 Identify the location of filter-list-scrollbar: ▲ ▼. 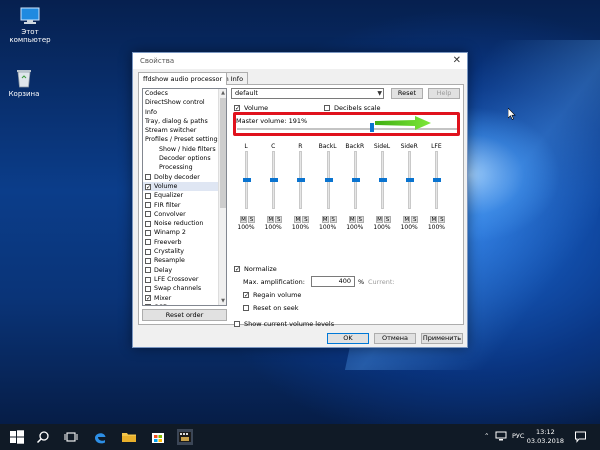
(222, 197).